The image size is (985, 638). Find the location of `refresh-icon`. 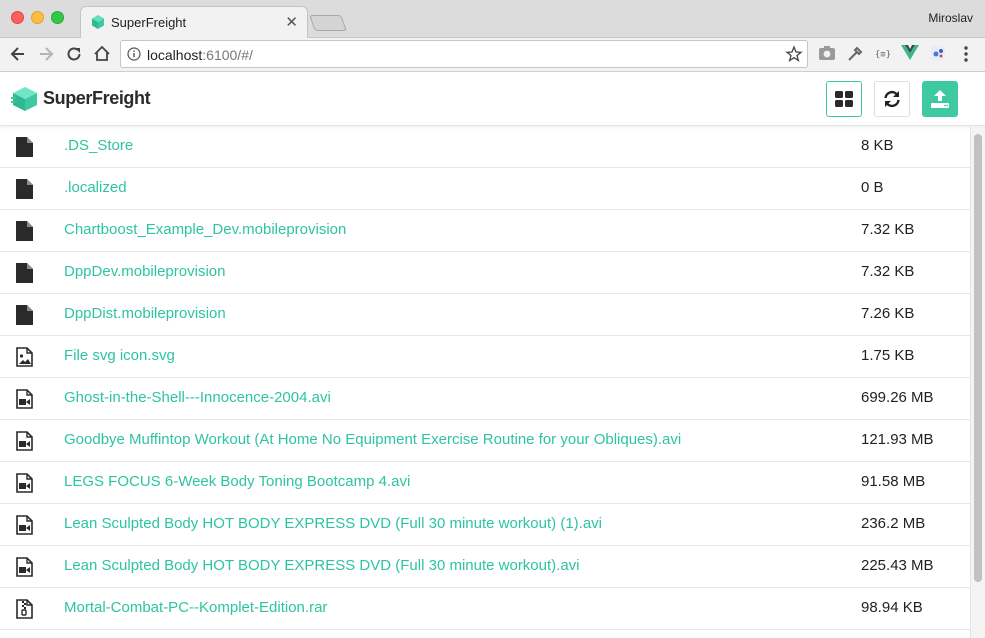

refresh-icon is located at coordinates (892, 99).